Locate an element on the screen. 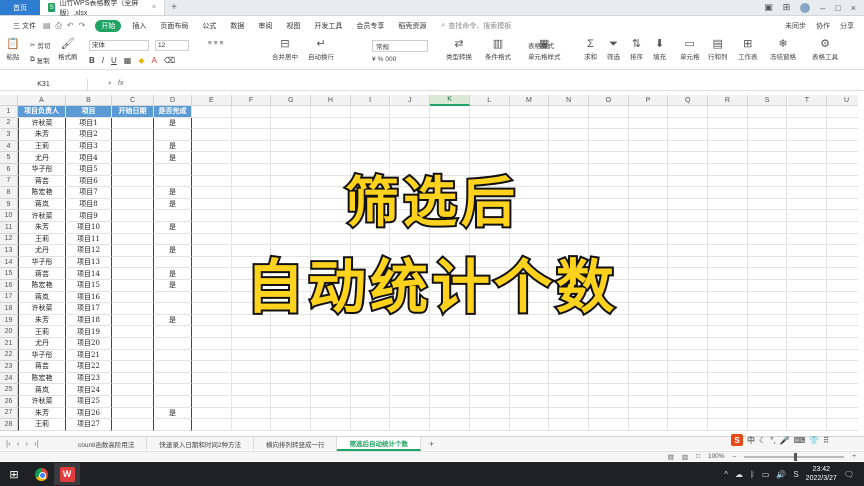 The height and width of the screenshot is (486, 864). eraser-icon: ⌫ is located at coordinates (169, 60).